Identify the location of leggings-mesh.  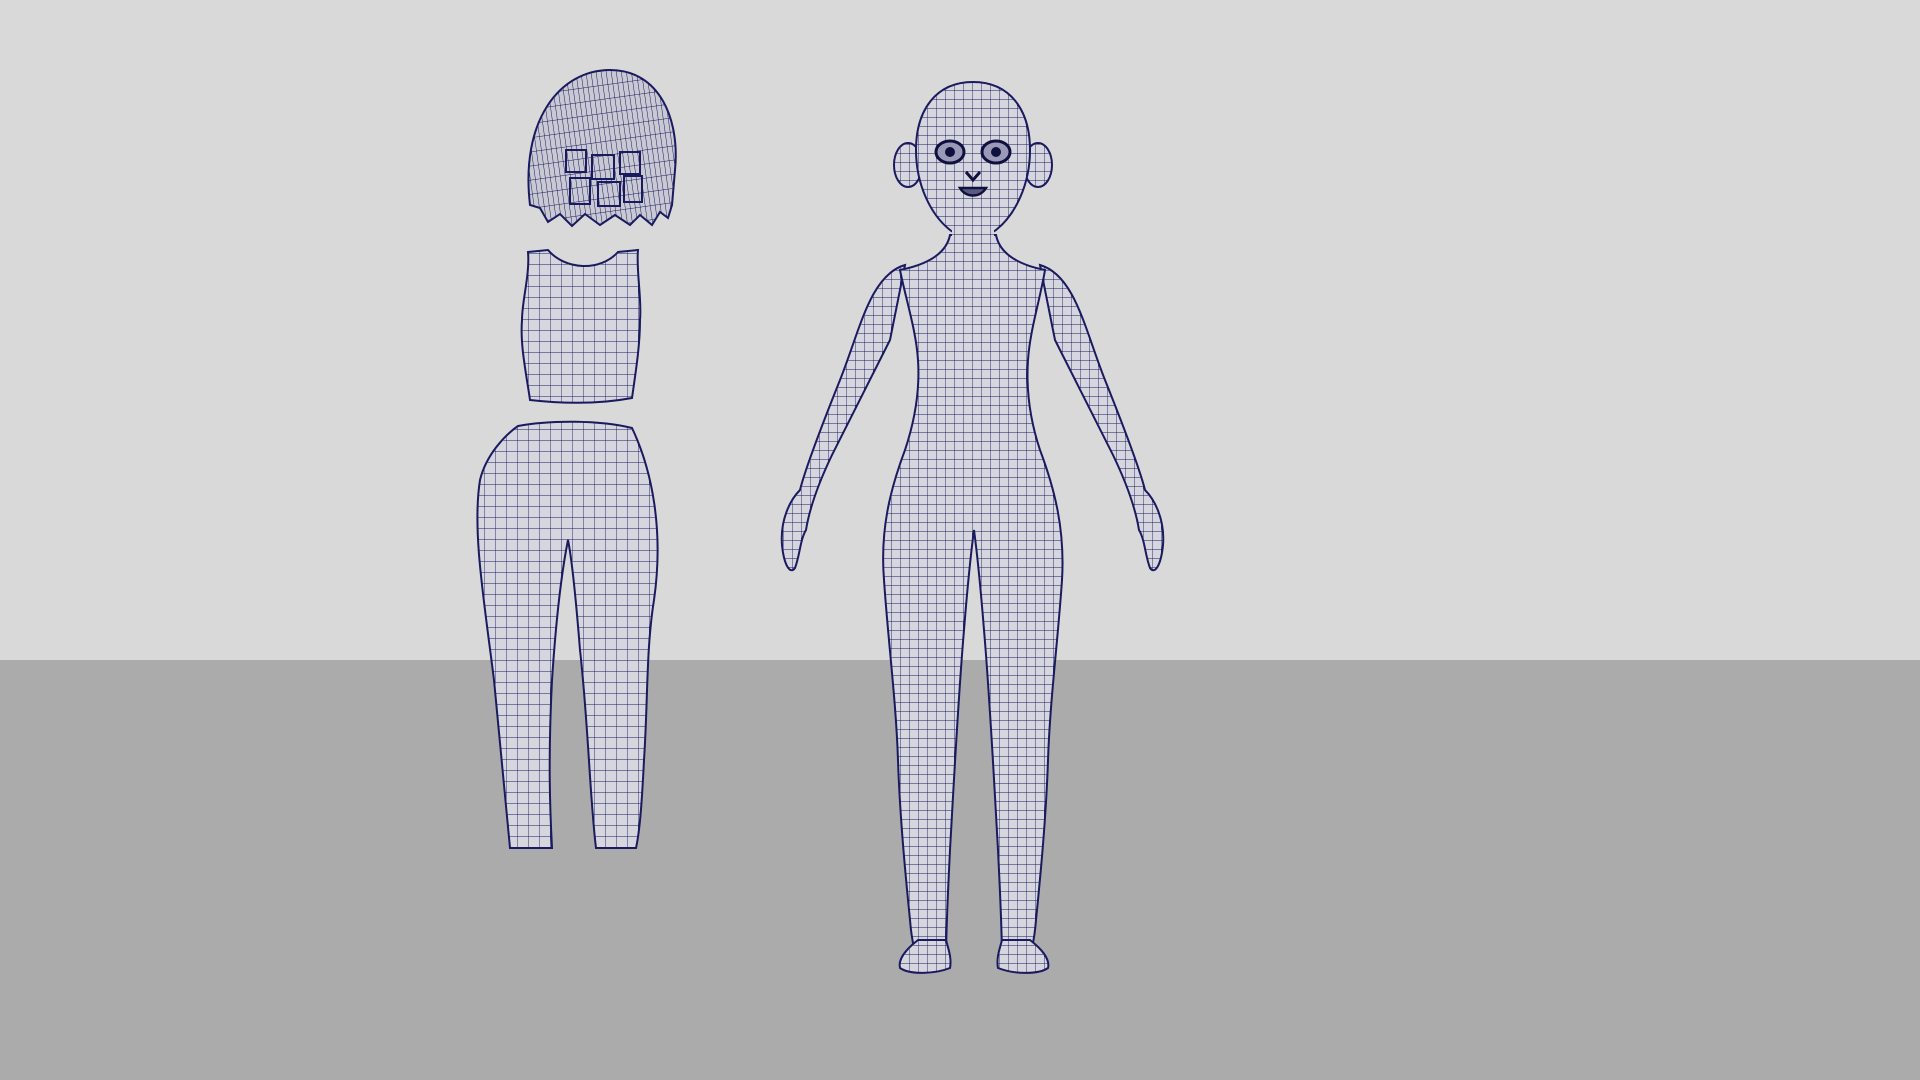
(567, 634).